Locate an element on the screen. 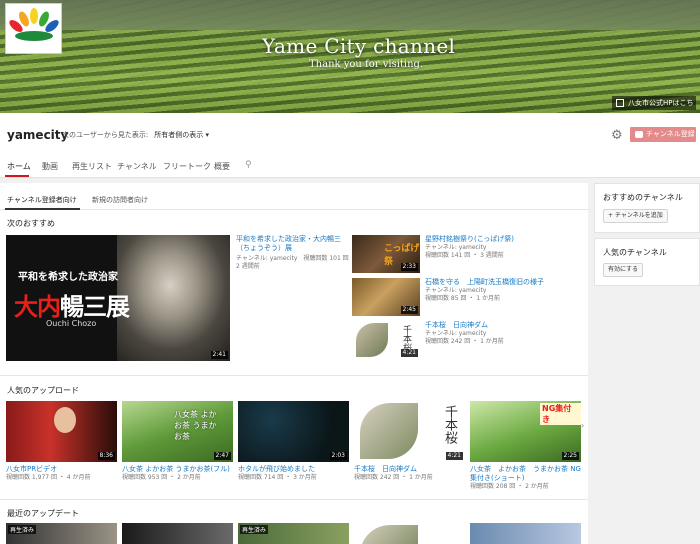 Image resolution: width=700 pixels, height=544 pixels. video-duration: 2:25 is located at coordinates (570, 456).